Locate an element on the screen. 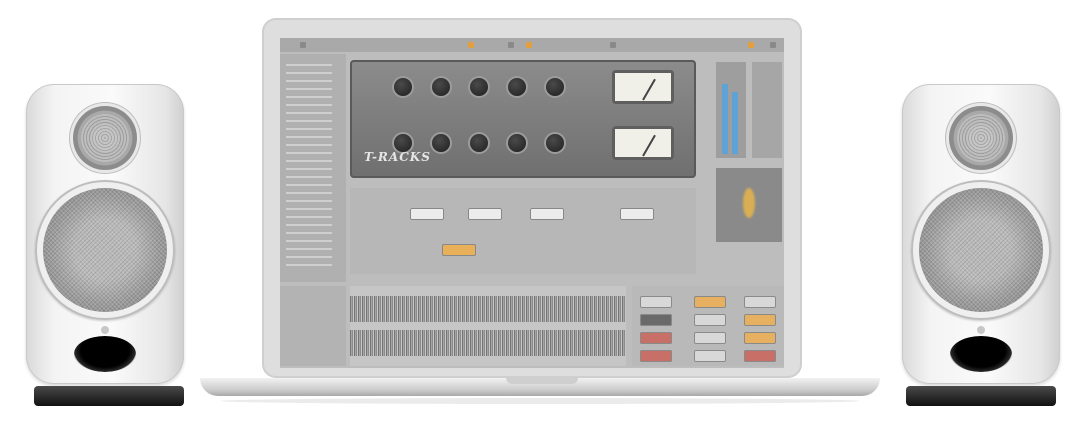 This screenshot has width=1086, height=442. left-bass-port is located at coordinates (105, 354).